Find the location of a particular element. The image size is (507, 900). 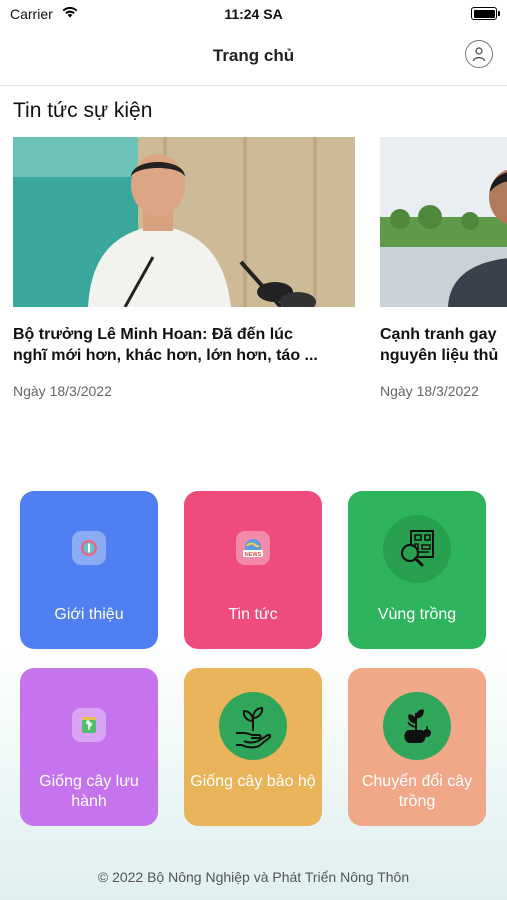

clock: 11:24 SA is located at coordinates (253, 14).